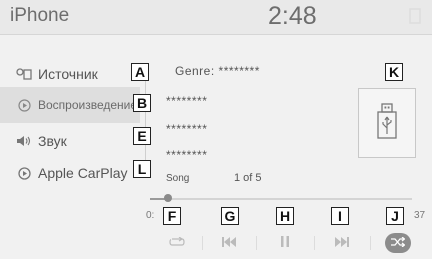 This screenshot has width=432, height=259. I want to click on next-icon, so click(342, 243).